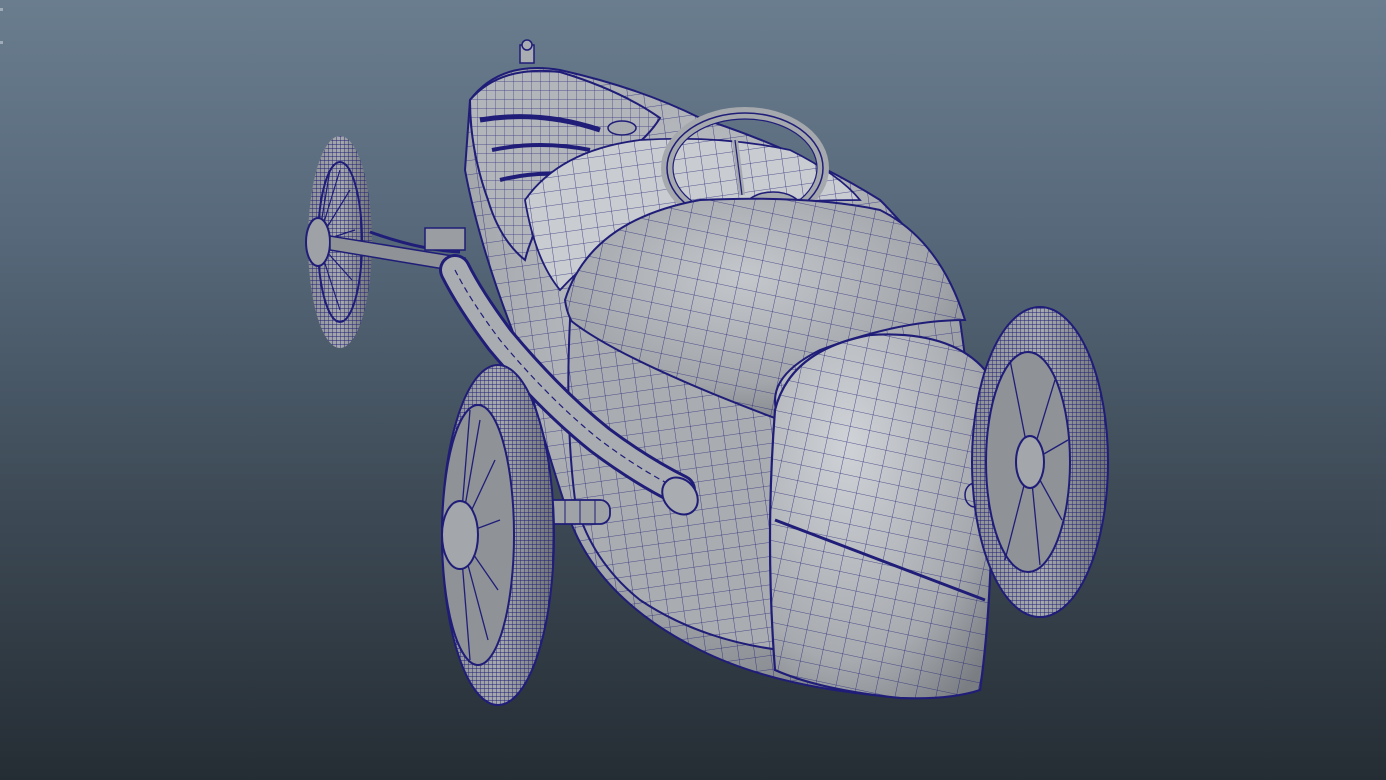 The height and width of the screenshot is (780, 1386). I want to click on nose-cone, so click(882, 516).